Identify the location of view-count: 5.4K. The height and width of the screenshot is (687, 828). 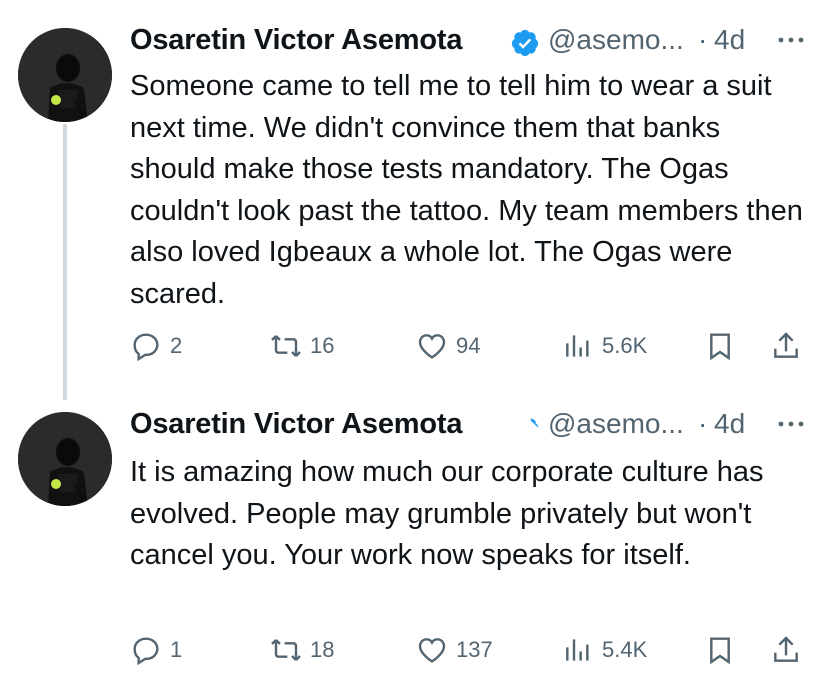
(625, 649).